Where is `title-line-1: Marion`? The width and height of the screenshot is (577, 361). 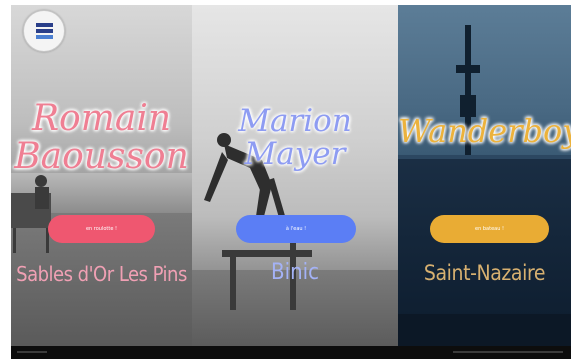
title-line-1: Marion is located at coordinates (295, 121).